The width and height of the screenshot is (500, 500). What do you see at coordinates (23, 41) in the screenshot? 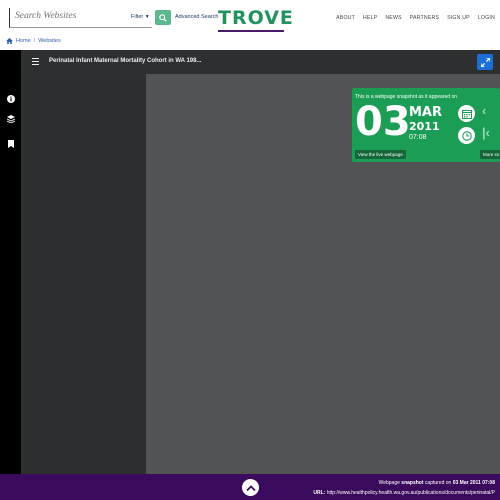
I see `breadcrumb-home: Home` at bounding box center [23, 41].